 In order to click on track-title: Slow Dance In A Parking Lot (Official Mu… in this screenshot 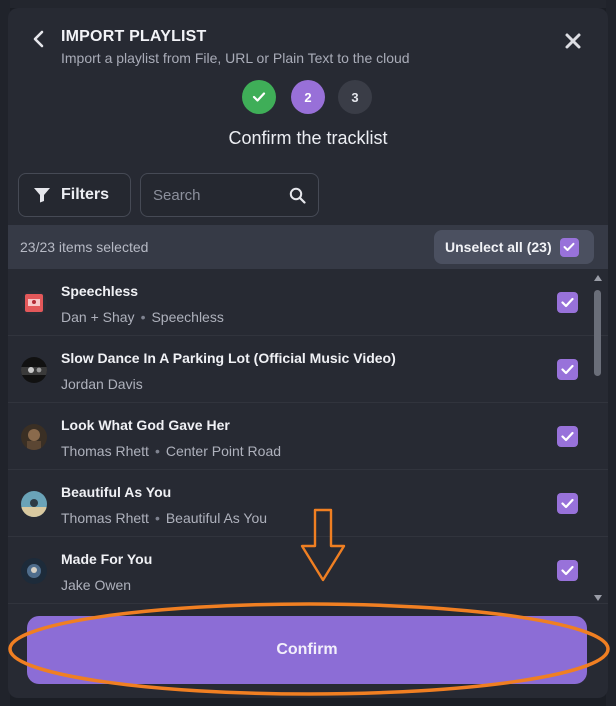, I will do `click(228, 358)`.